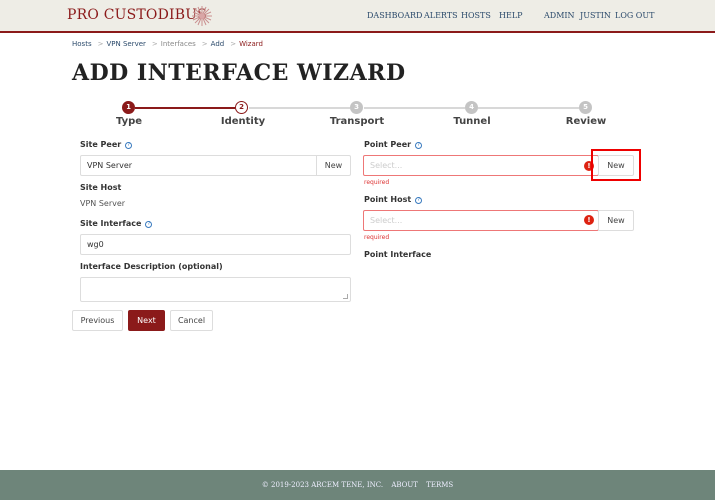 Image resolution: width=715 pixels, height=500 pixels. Describe the element at coordinates (82, 44) in the screenshot. I see `breadcrumb-hosts: Hosts` at that location.